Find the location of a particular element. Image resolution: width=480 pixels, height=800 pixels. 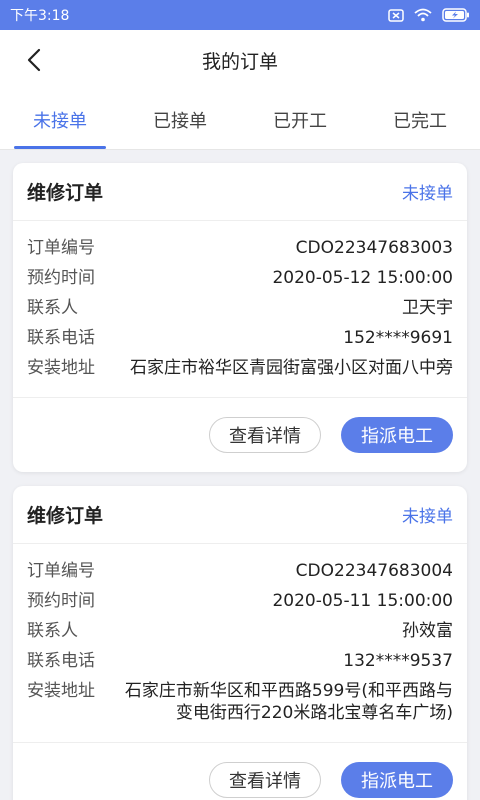

order-status-tabs: 未接单 已接单 已开工 已完工 is located at coordinates (240, 120).